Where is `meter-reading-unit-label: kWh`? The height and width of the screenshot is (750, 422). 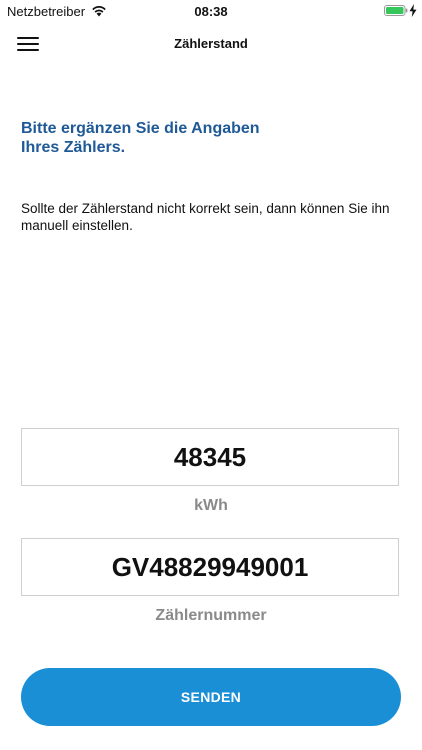
meter-reading-unit-label: kWh is located at coordinates (211, 505).